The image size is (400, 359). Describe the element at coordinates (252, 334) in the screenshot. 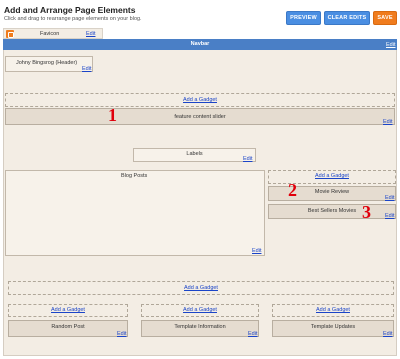

I see `template-information-edit-link: Edit` at that location.